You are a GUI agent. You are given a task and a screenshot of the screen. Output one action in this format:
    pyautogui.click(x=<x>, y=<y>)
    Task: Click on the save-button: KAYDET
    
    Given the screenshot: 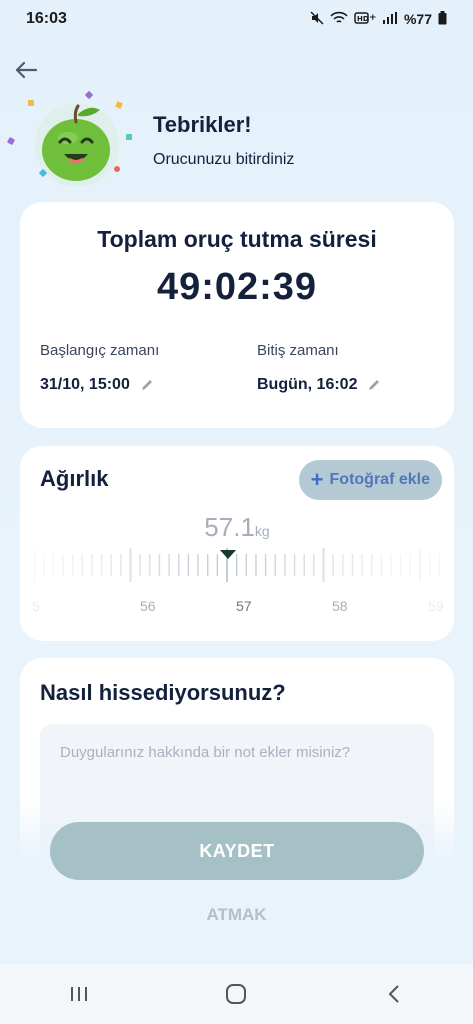 What is the action you would take?
    pyautogui.click(x=237, y=851)
    